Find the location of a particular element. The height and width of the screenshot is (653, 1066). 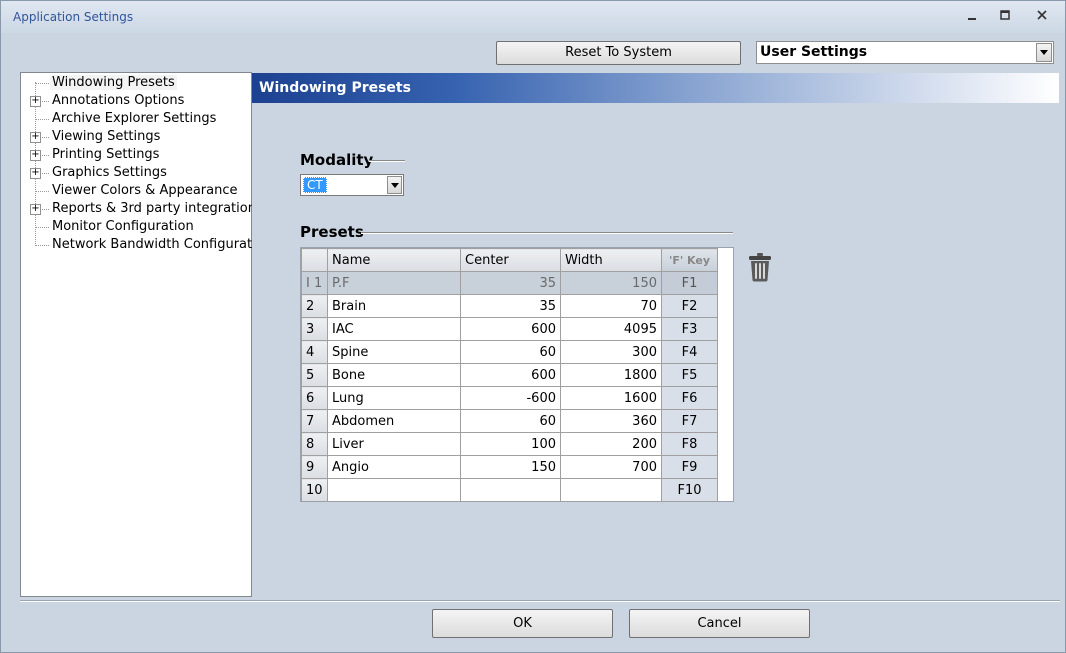

table-row: 7 Abdomen 60 360 F7 is located at coordinates (509, 421).